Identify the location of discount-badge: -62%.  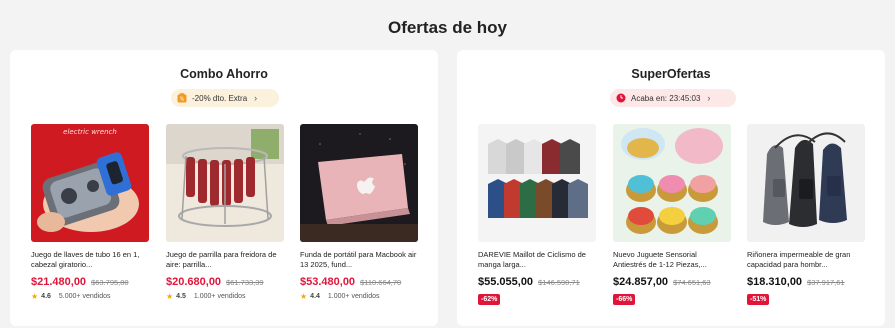
(489, 299).